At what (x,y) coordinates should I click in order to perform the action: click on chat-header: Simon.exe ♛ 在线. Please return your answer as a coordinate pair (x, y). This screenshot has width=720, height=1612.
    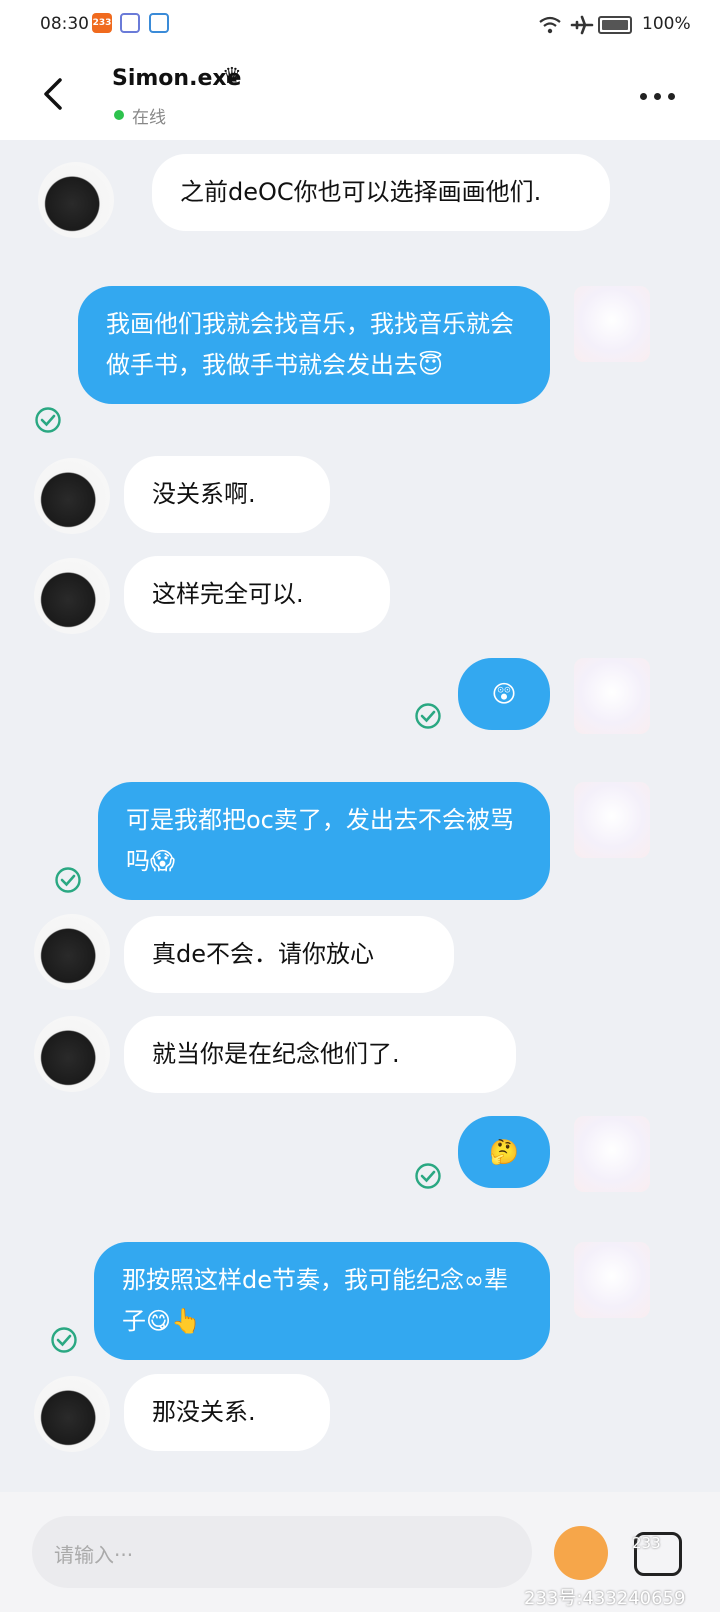
    Looking at the image, I should click on (360, 96).